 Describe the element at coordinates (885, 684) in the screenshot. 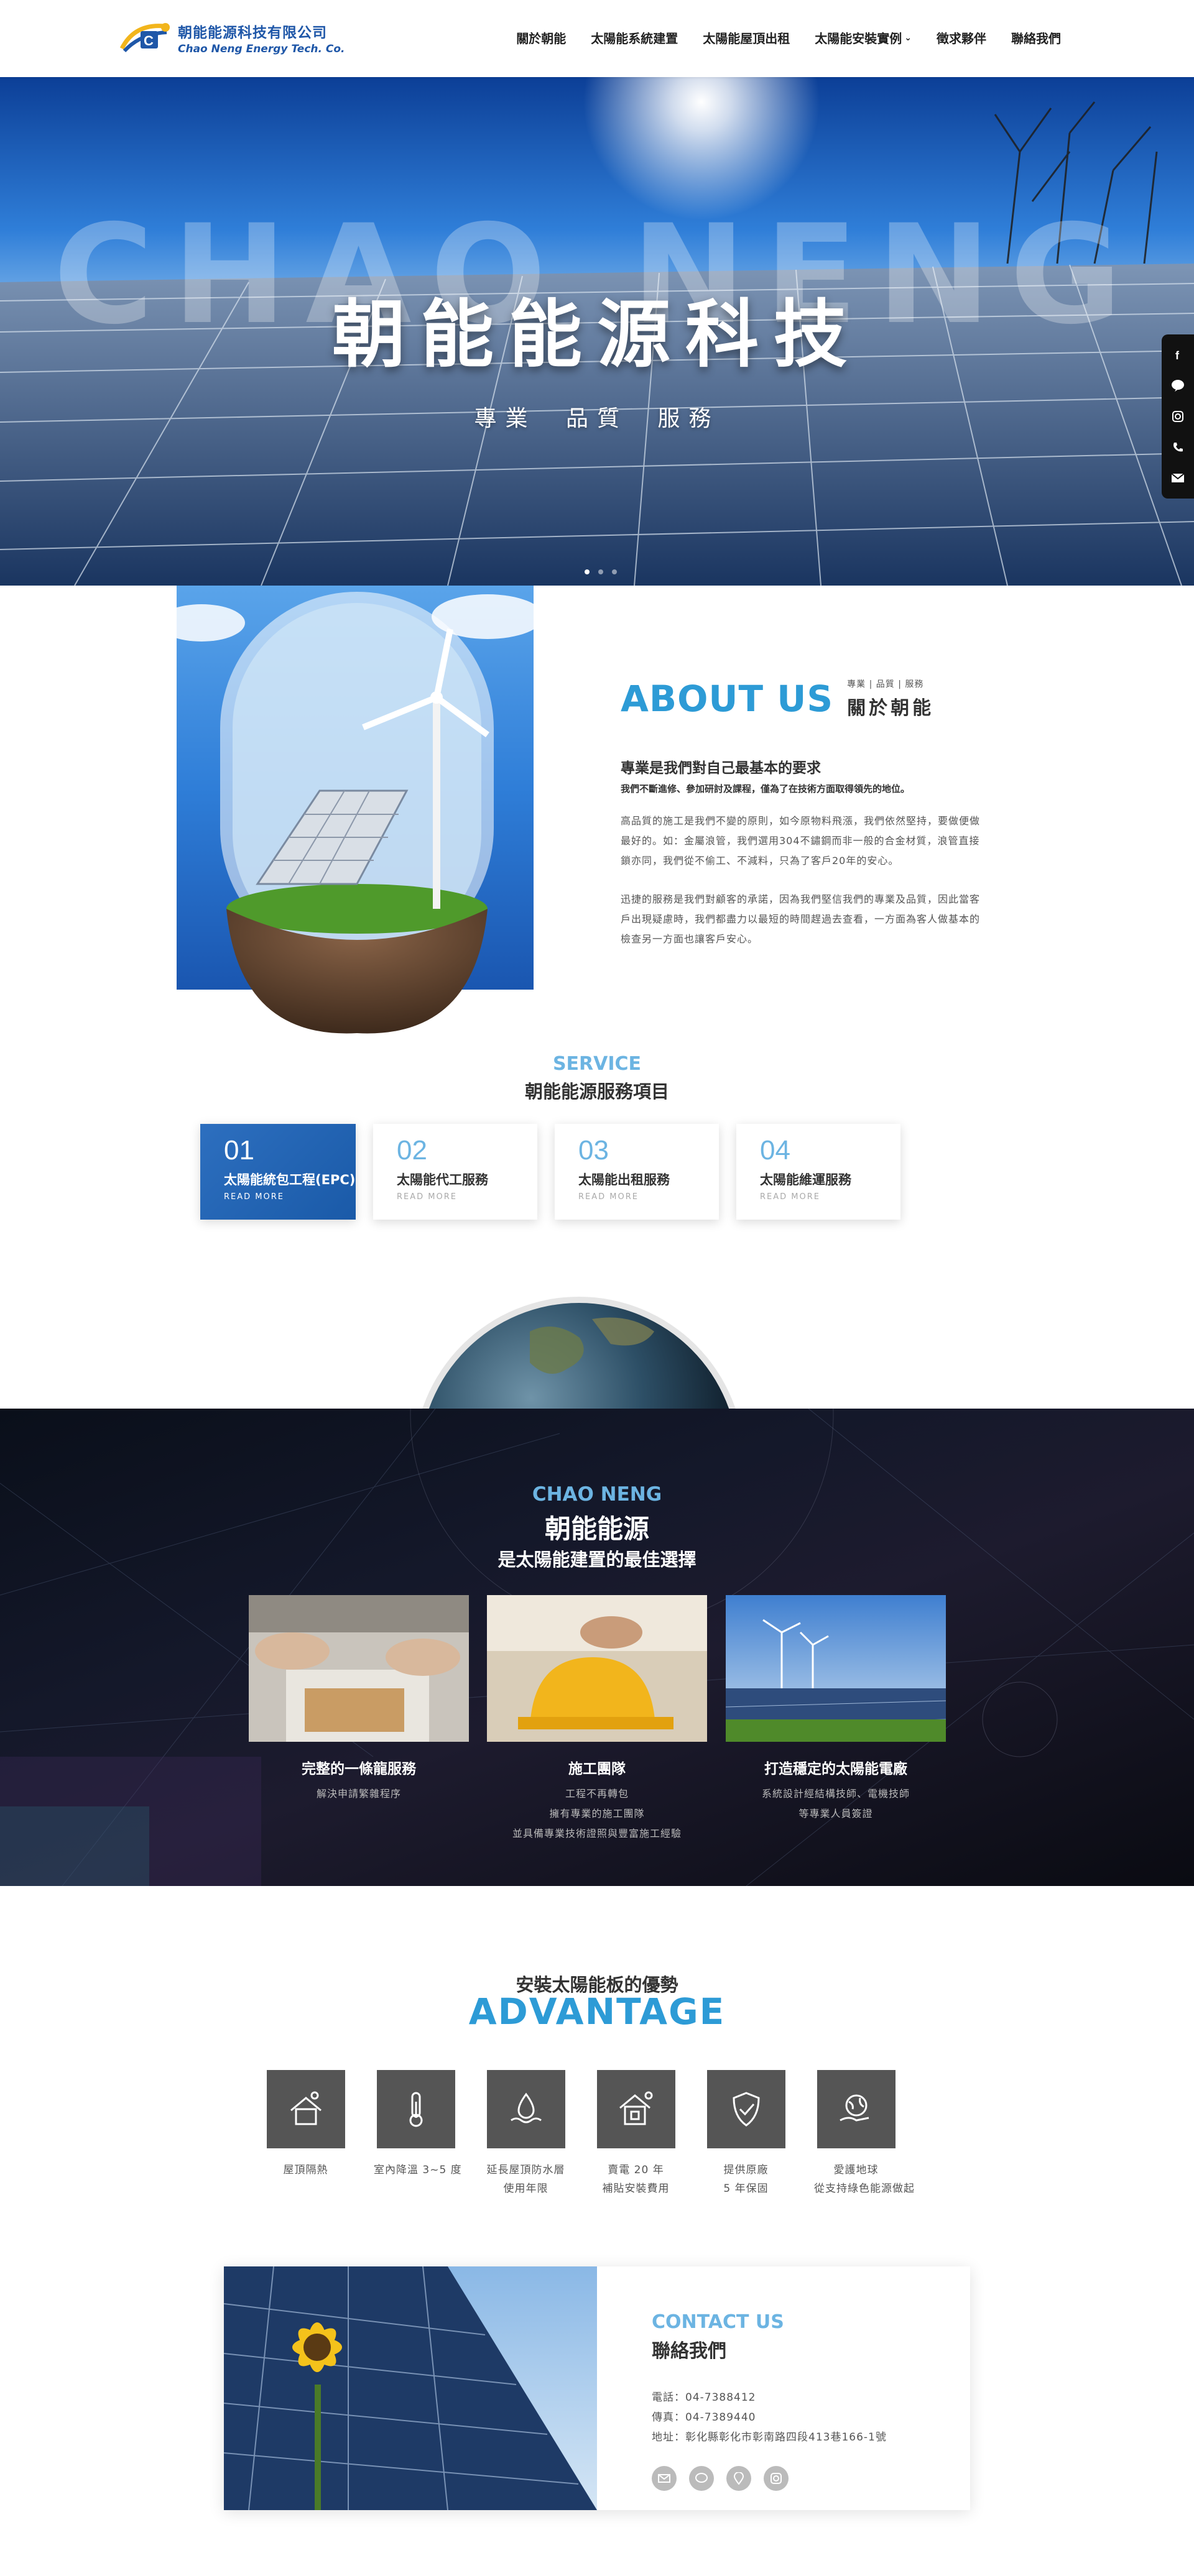

I see `about-tagline: 專業 | 品質 | 服務` at that location.